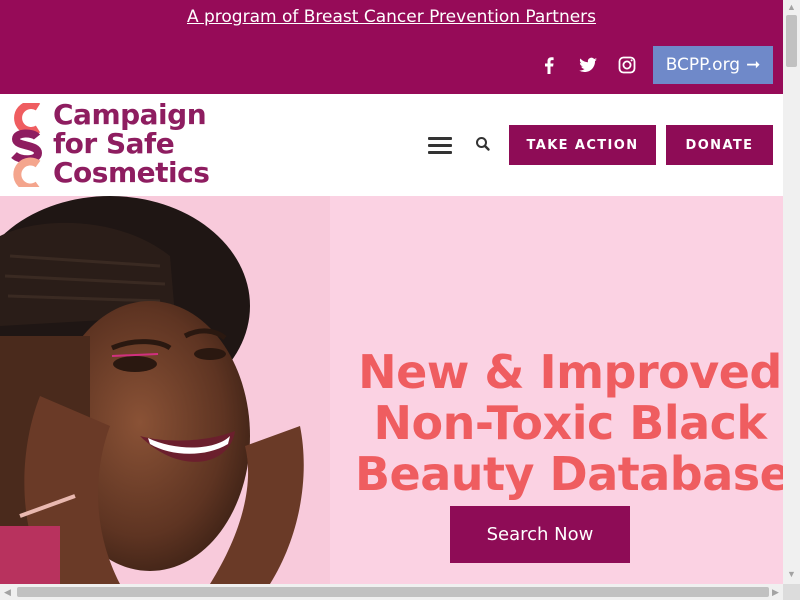 The height and width of the screenshot is (600, 800). Describe the element at coordinates (791, 574) in the screenshot. I see `scroll-down-icon: ▼` at that location.